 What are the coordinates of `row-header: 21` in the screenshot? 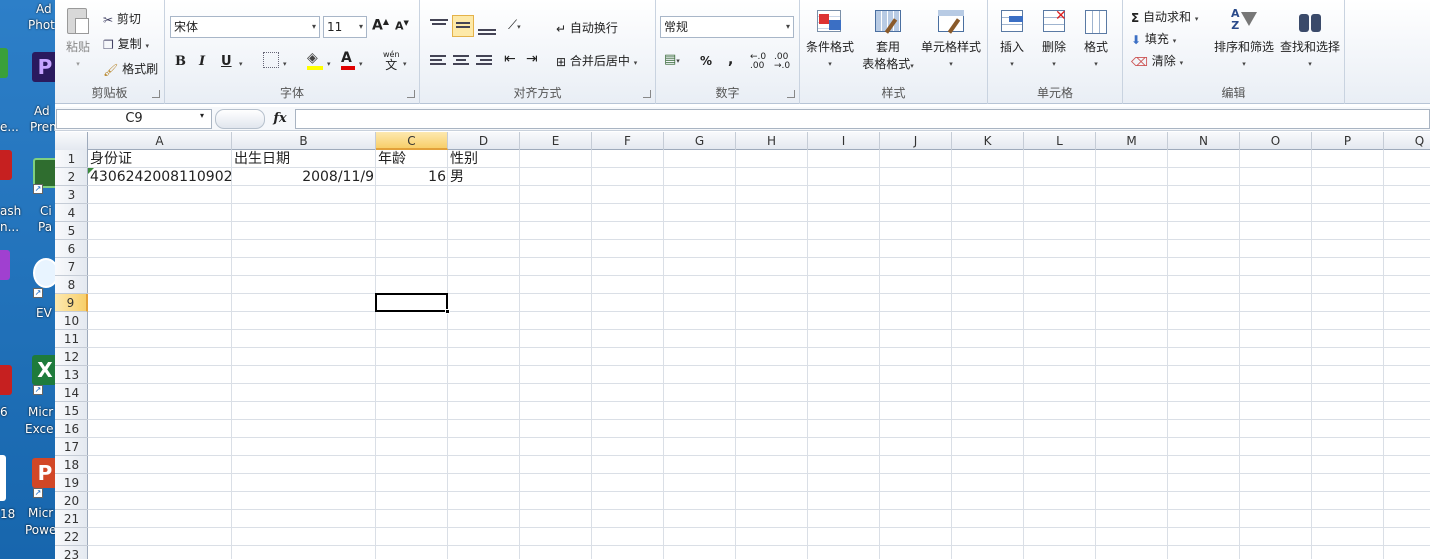 It's located at (71, 519).